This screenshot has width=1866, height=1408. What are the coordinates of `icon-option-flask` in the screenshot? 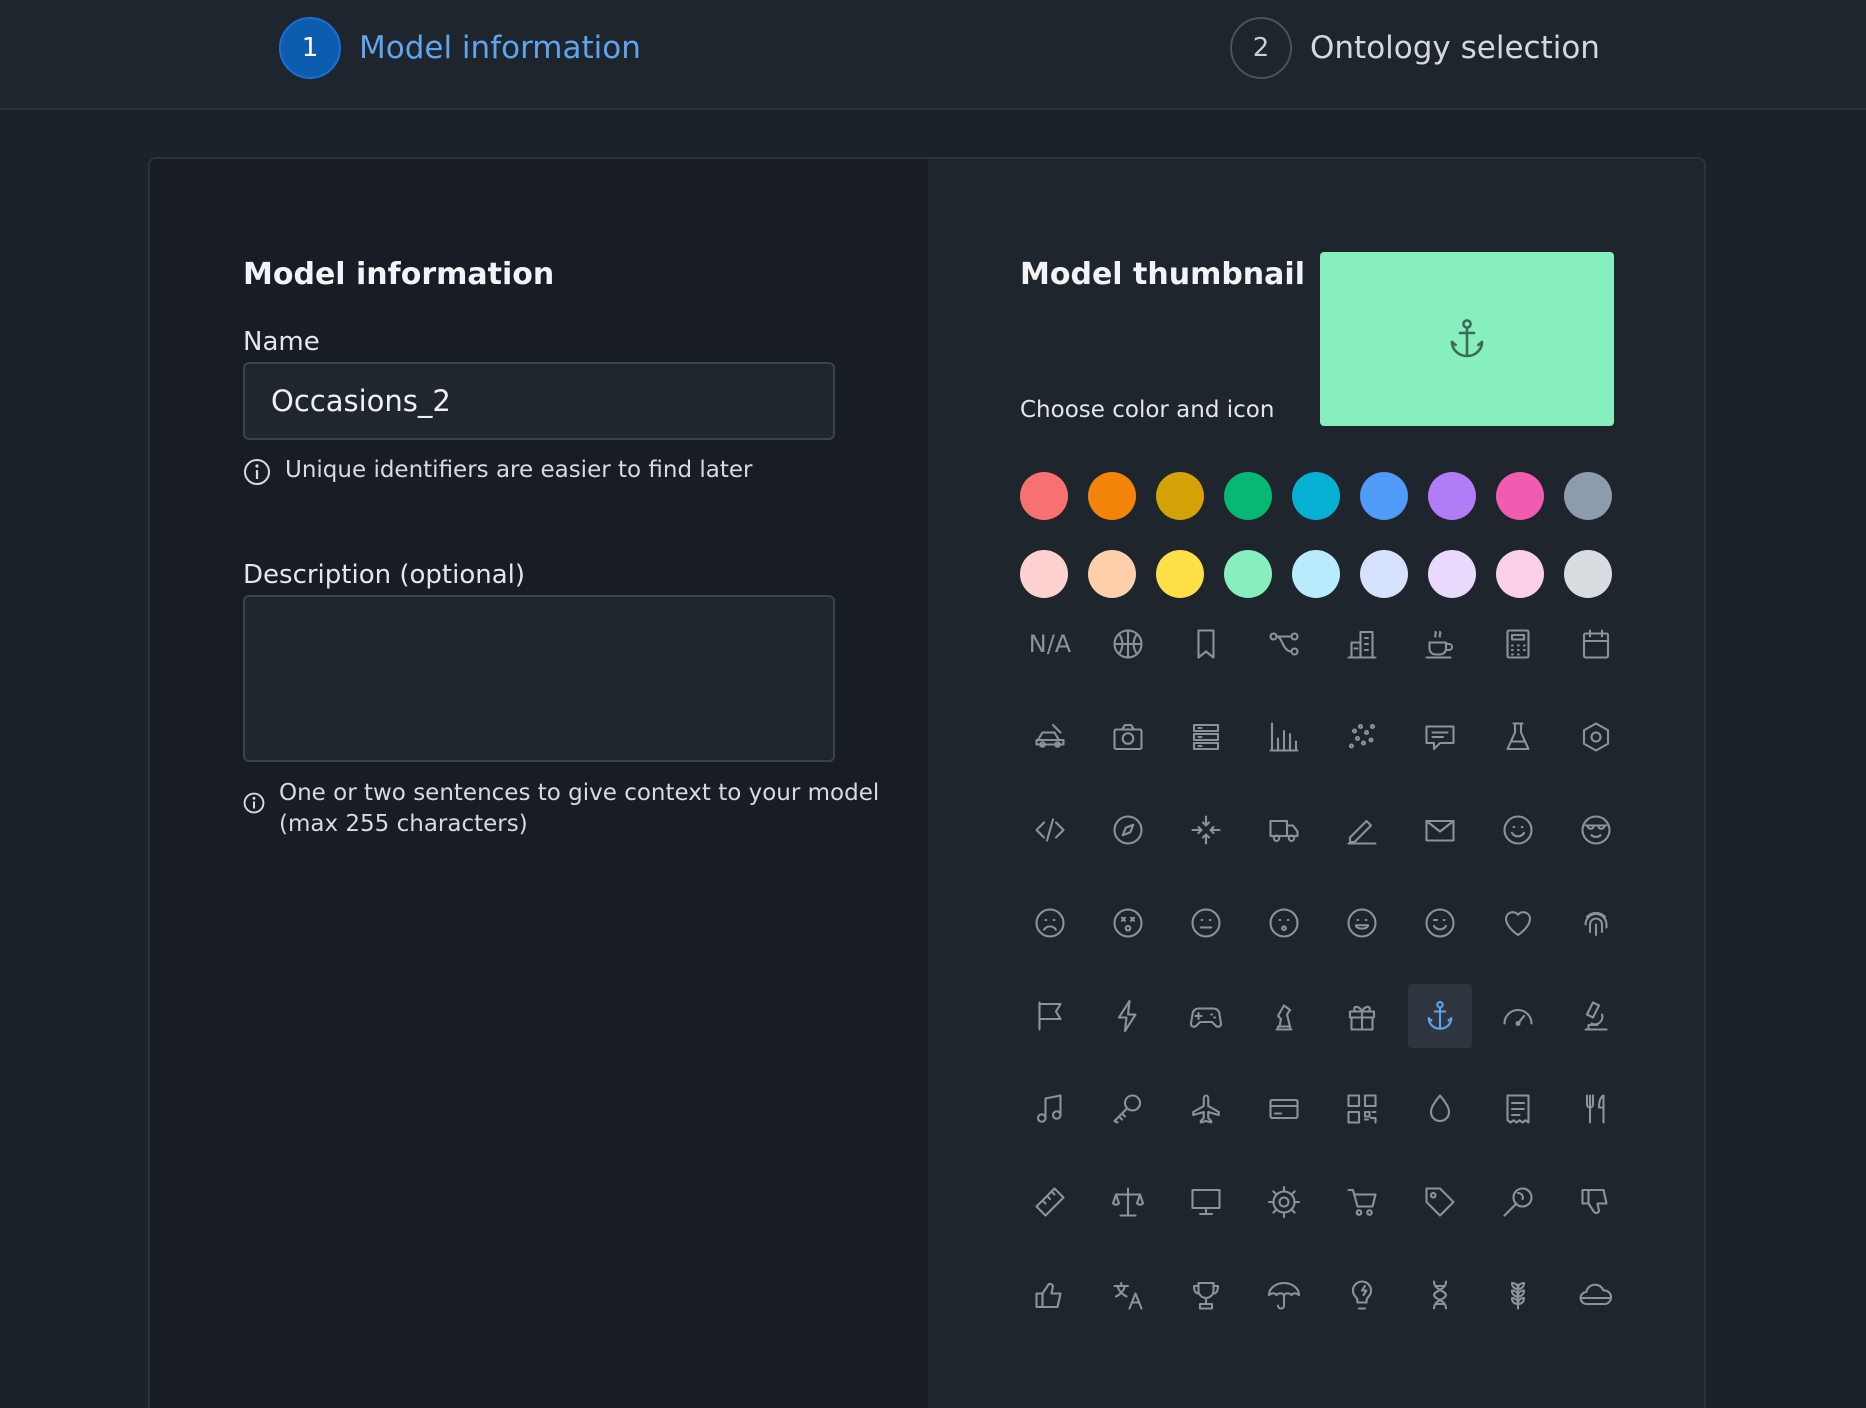 It's located at (1518, 737).